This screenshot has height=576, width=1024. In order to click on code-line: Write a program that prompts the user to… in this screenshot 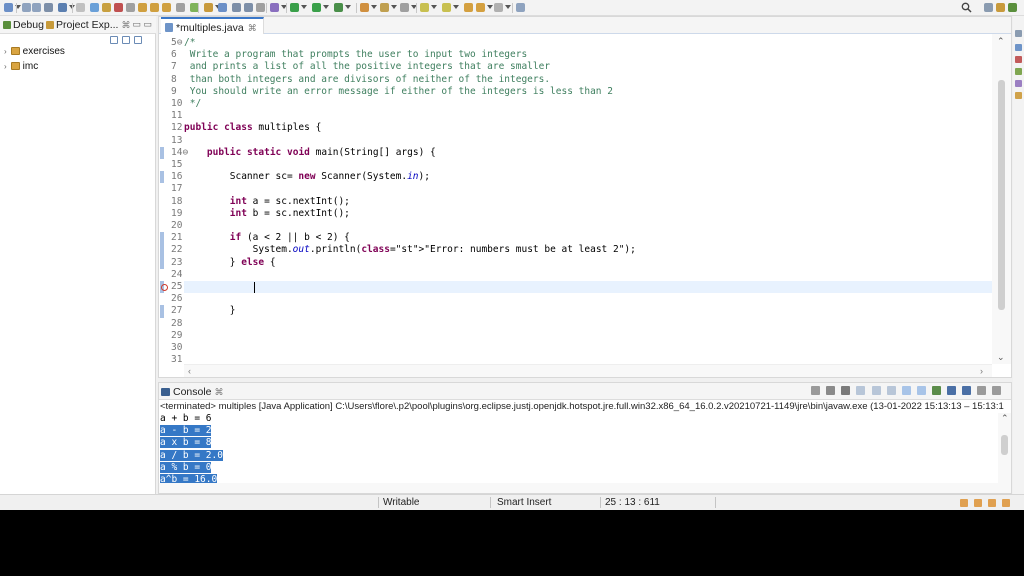, I will do `click(588, 55)`.